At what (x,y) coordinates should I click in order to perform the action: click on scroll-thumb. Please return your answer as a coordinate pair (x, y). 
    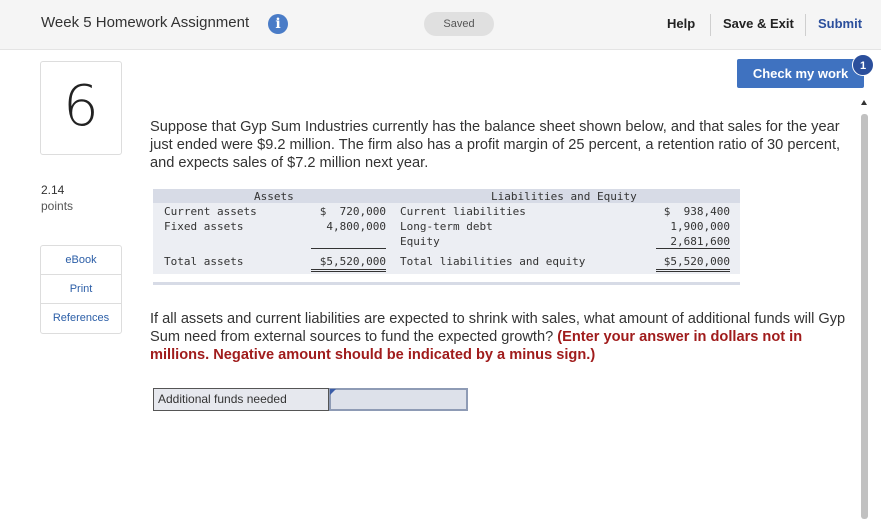
    Looking at the image, I should click on (864, 316).